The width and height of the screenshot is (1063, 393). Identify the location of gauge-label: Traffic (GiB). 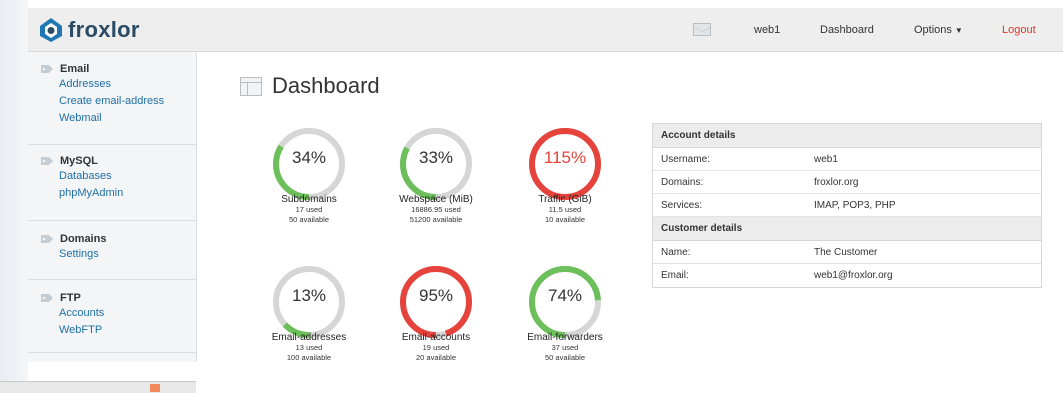
(565, 199).